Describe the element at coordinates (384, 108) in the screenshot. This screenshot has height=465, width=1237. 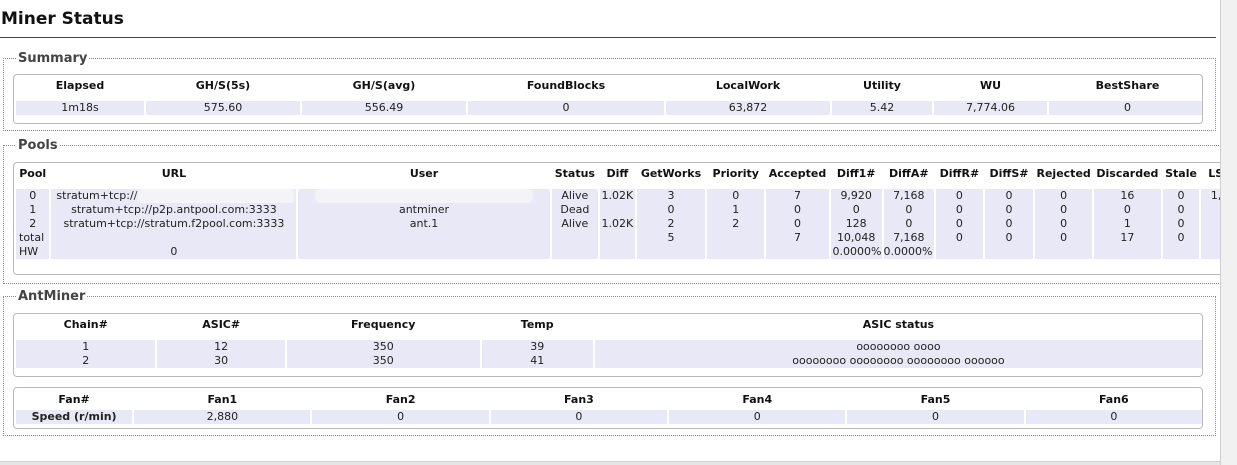
I see `summary-ghs-avg: 556.49` at that location.